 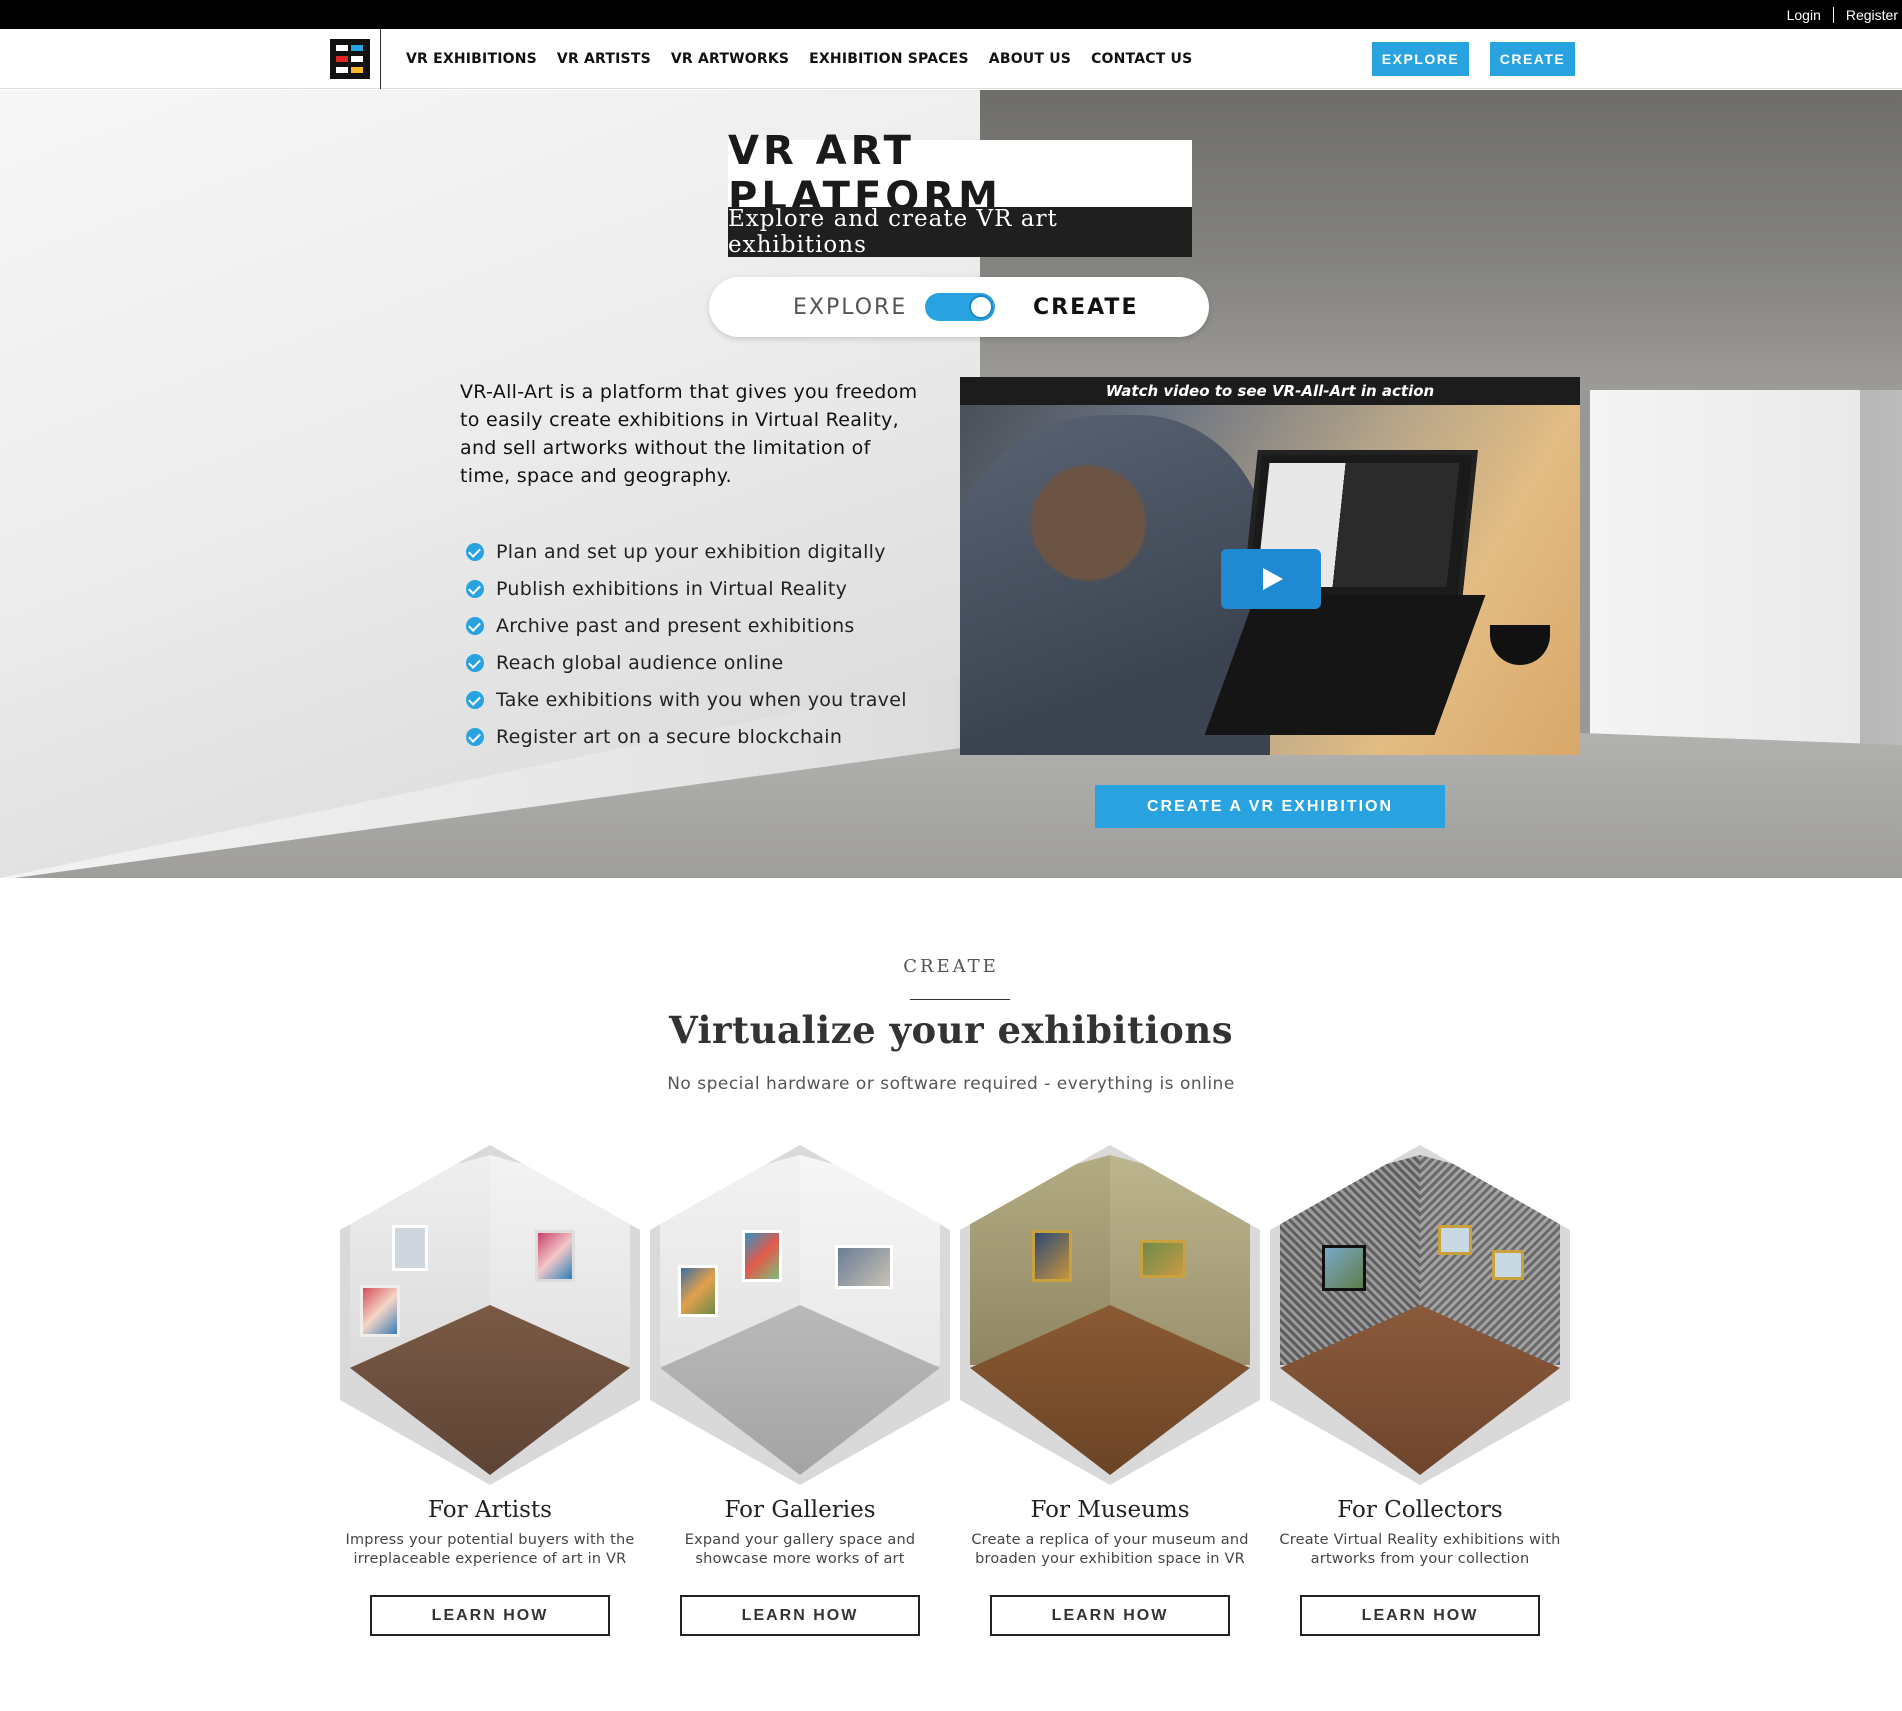 I want to click on feature-label: Archive past and present exhibitions, so click(x=675, y=625).